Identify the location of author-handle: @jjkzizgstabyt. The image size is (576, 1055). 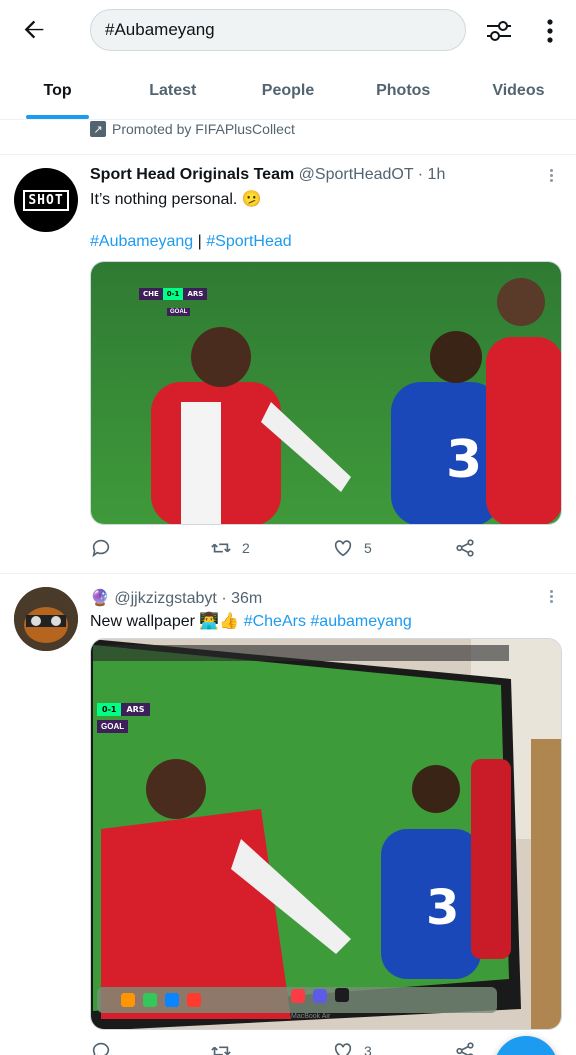
(165, 598).